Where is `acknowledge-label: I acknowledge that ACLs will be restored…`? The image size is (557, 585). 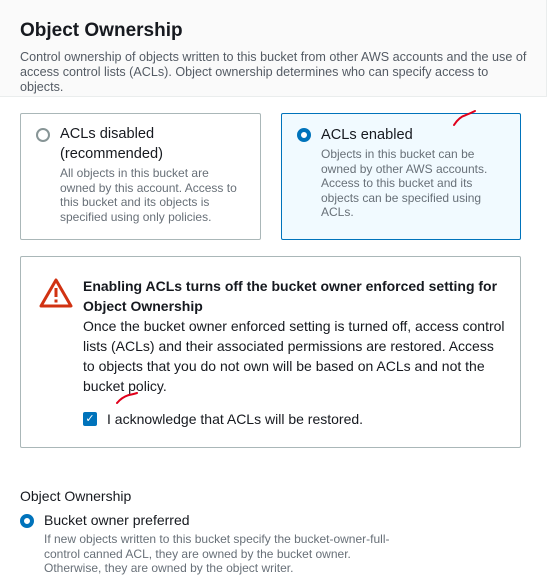 acknowledge-label: I acknowledge that ACLs will be restored… is located at coordinates (235, 419).